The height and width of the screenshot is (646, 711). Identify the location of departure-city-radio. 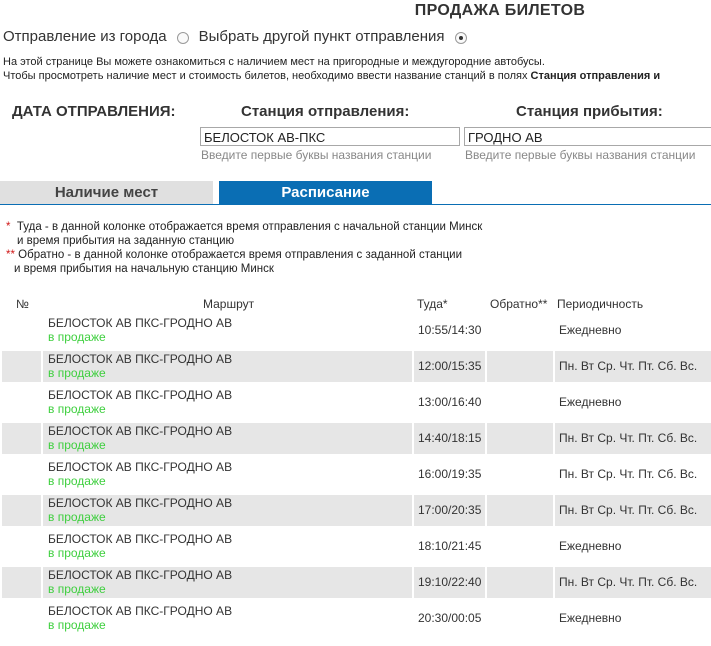
(182, 37).